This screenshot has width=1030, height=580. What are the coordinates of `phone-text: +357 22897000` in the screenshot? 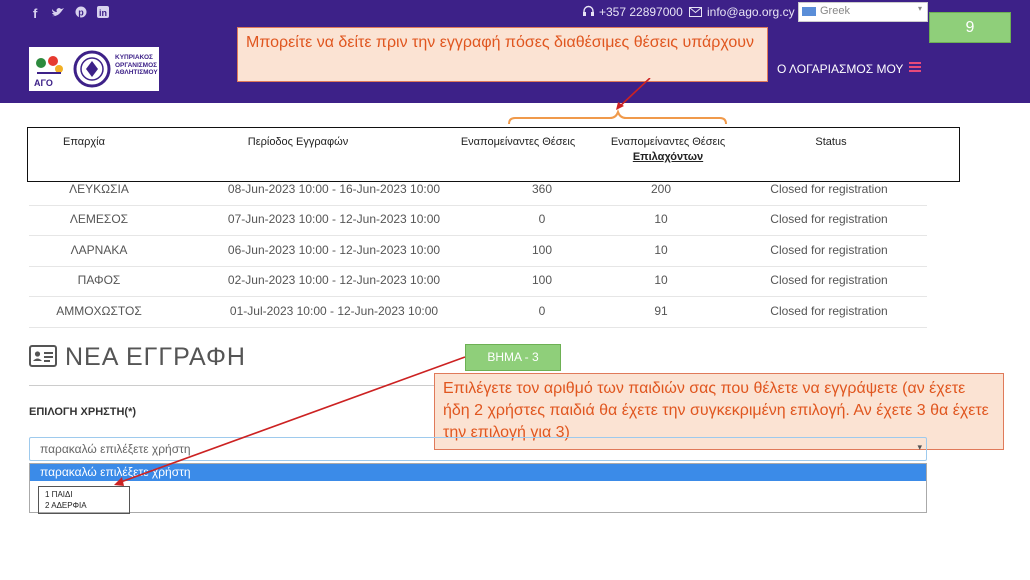 It's located at (641, 12).